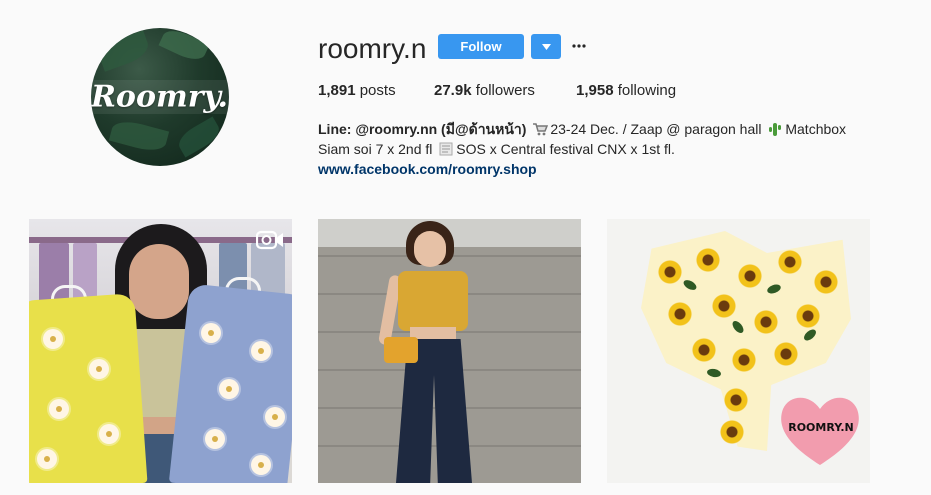 The height and width of the screenshot is (495, 931). I want to click on stat-following: 1,958 following, so click(626, 90).